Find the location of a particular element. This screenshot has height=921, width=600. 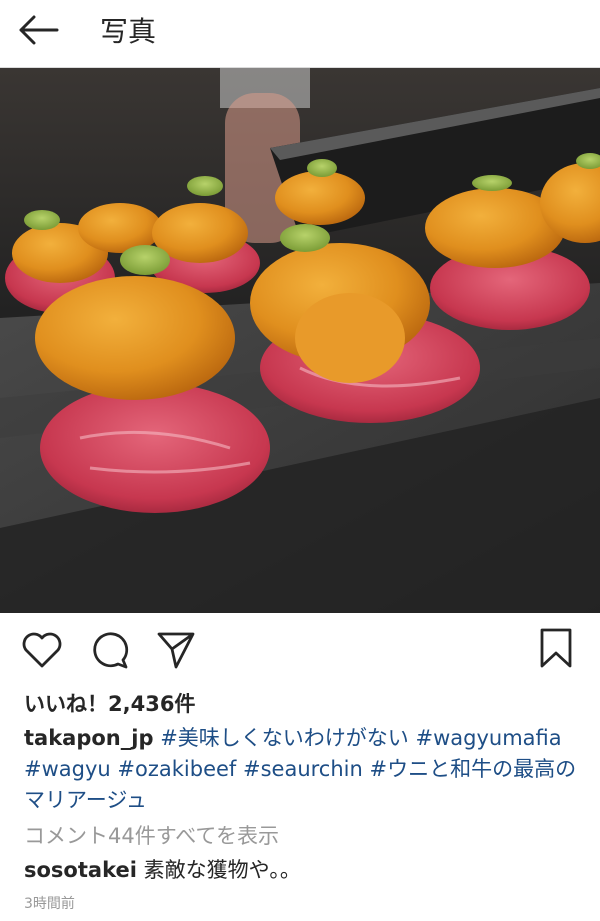

comment-button is located at coordinates (110, 652).